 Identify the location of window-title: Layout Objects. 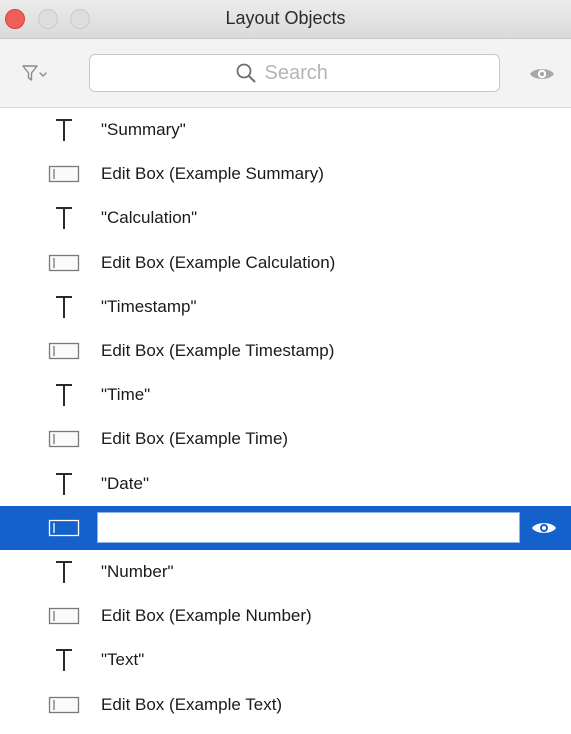
(285, 18).